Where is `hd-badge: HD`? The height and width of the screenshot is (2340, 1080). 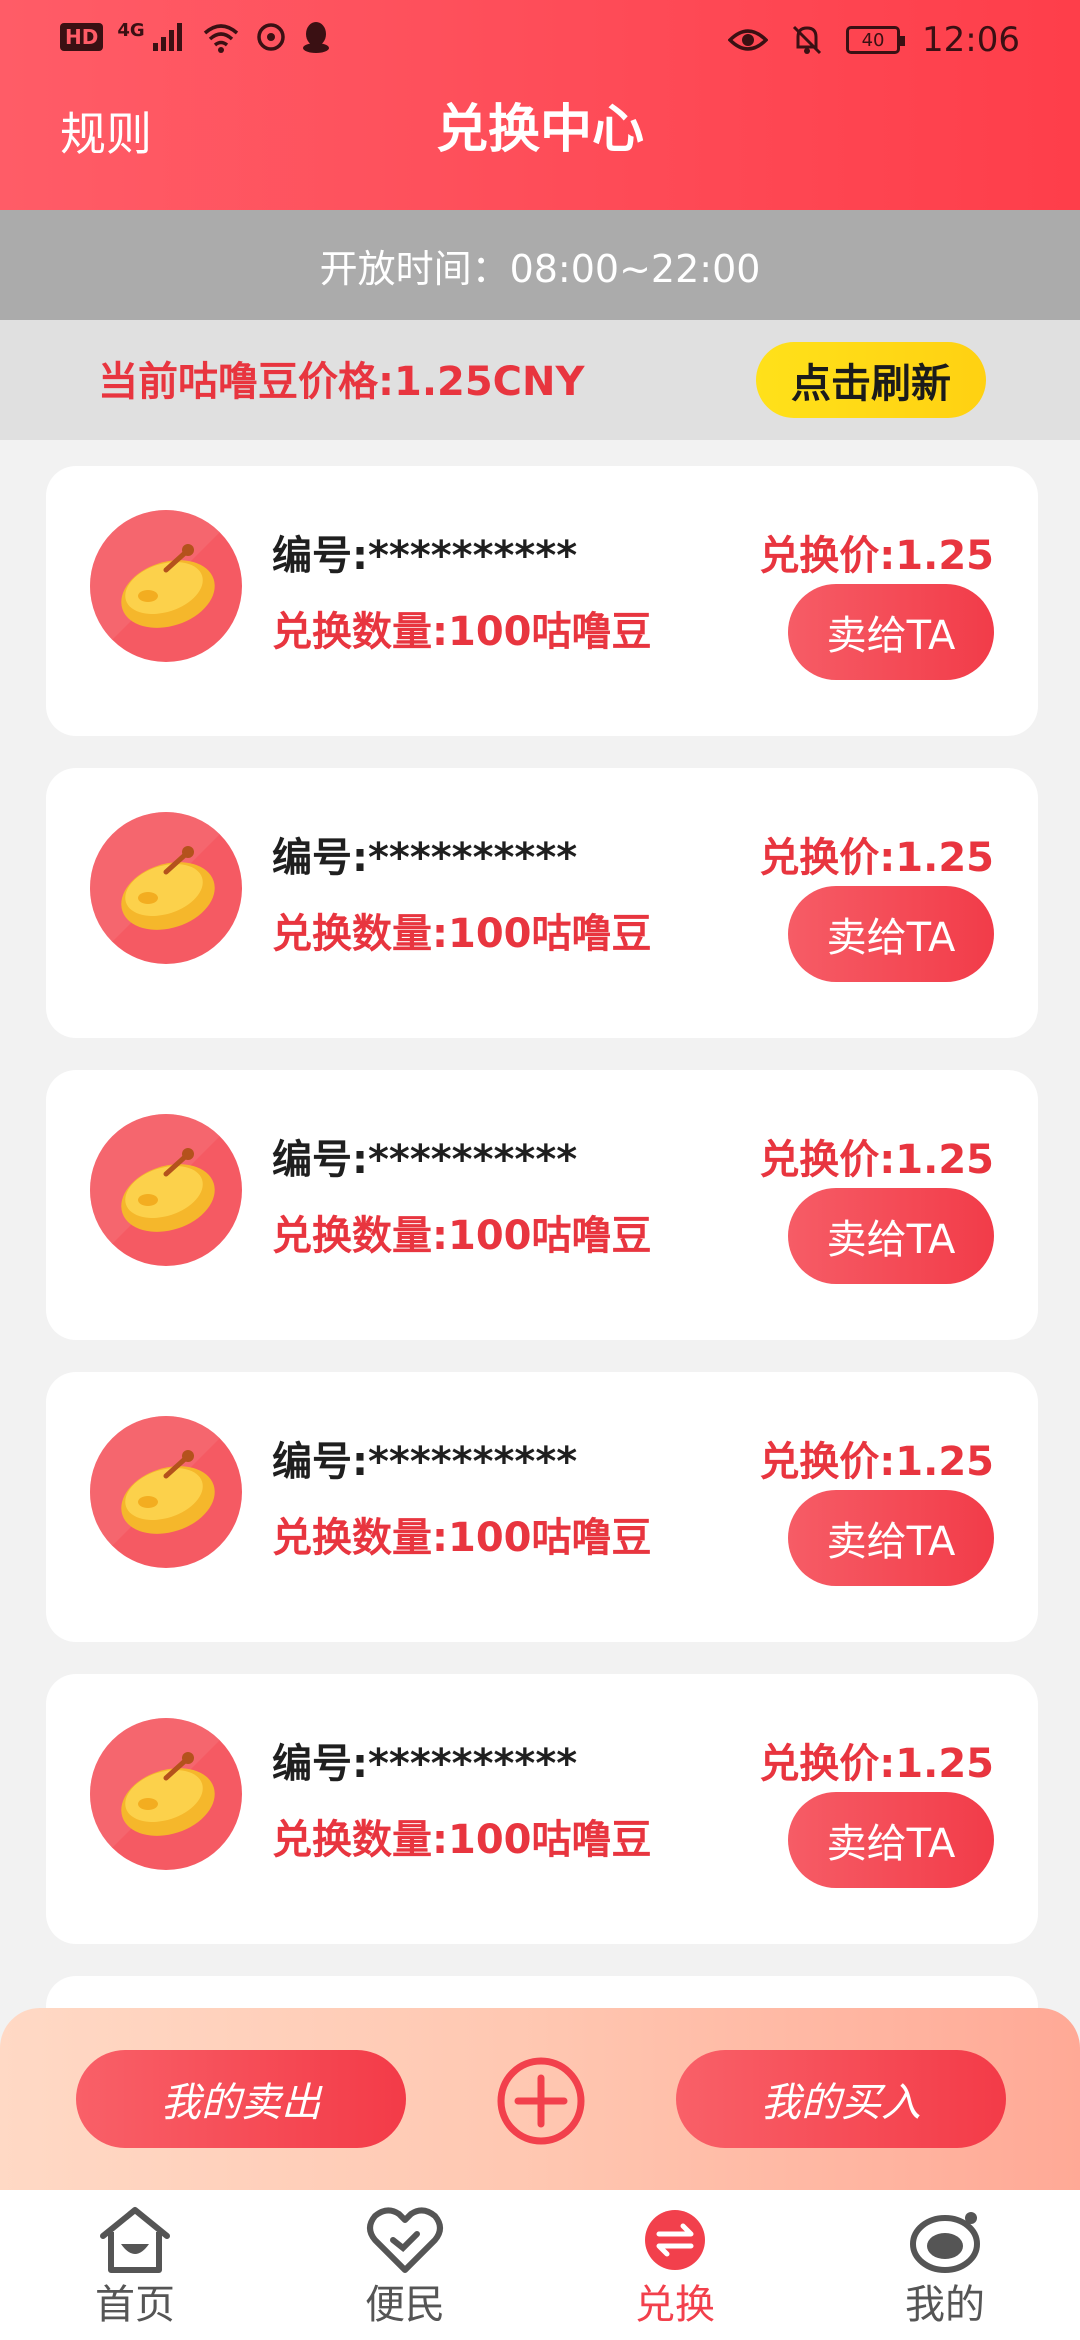
hd-badge: HD is located at coordinates (82, 37).